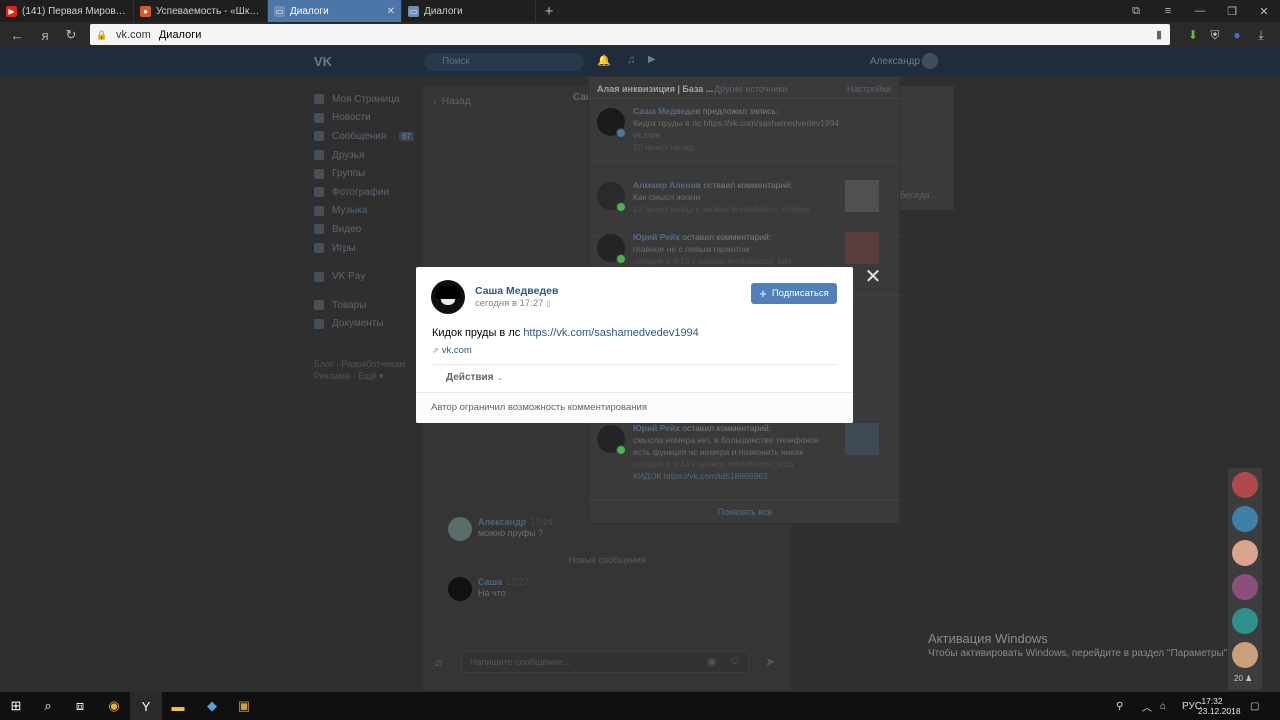  What do you see at coordinates (364, 155) in the screenshot?
I see `menu-item-friends: Друзья` at bounding box center [364, 155].